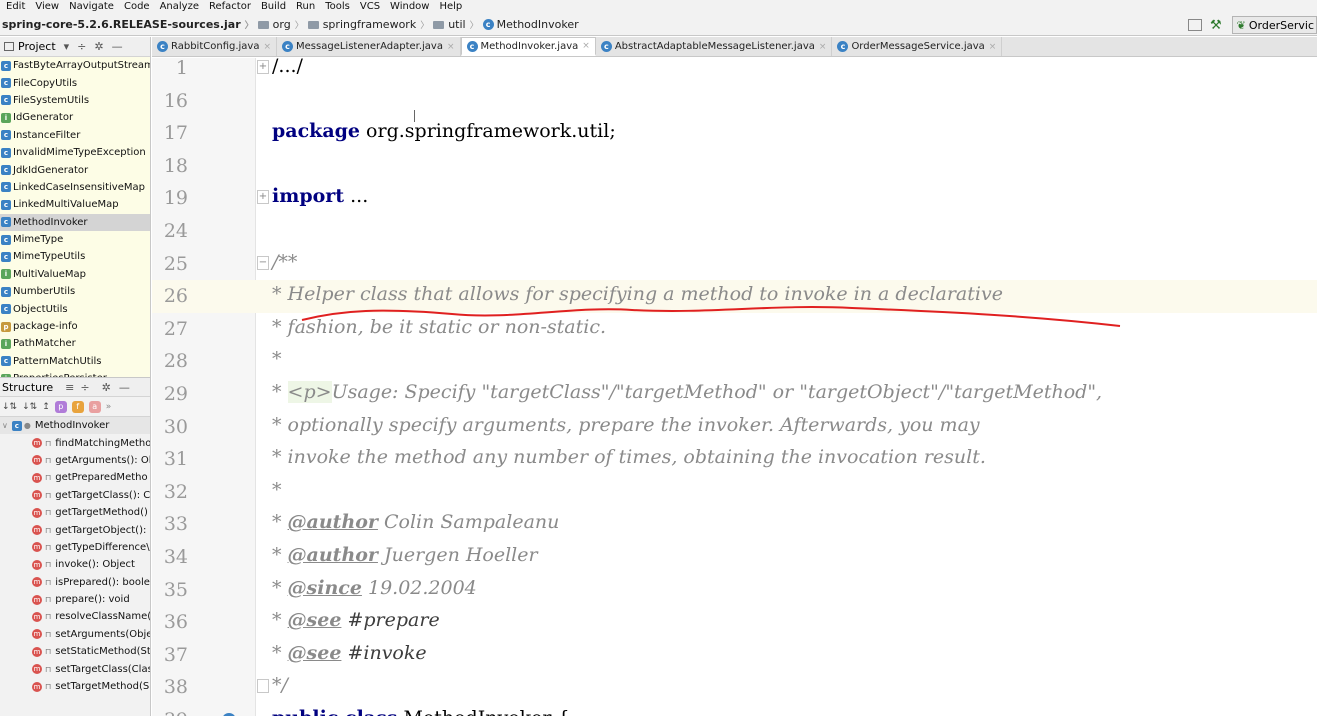  I want to click on tree-item: c FileCopyUtils, so click(75, 82).